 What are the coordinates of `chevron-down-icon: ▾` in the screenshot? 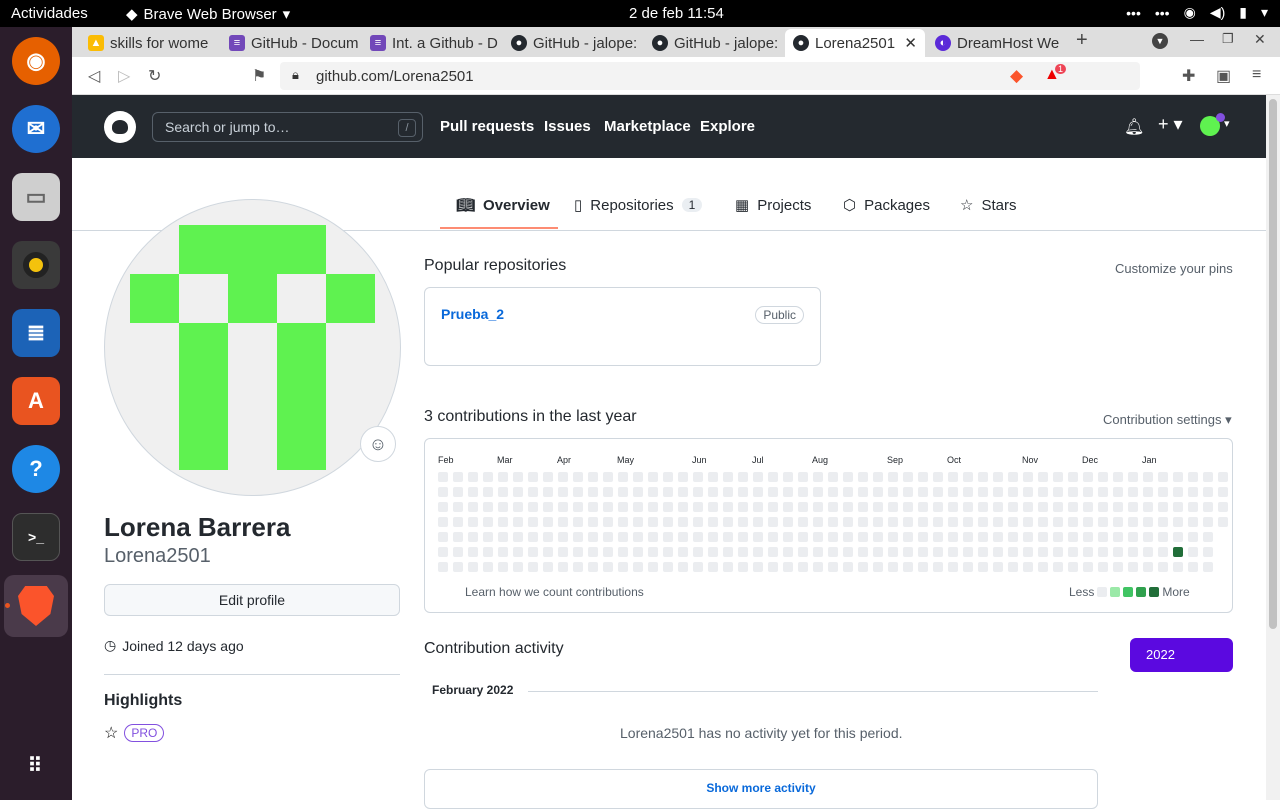 It's located at (1264, 12).